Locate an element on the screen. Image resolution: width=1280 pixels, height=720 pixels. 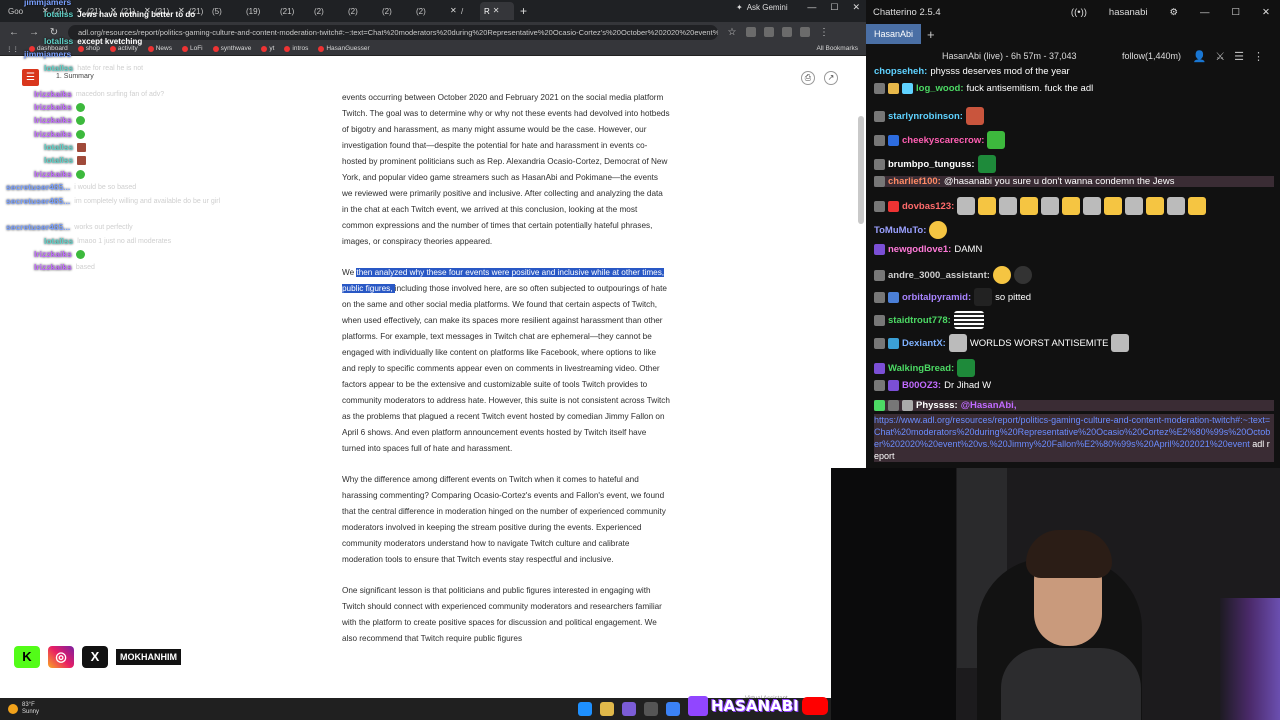
hamburger-menu-button: ☰ is located at coordinates (30, 77).